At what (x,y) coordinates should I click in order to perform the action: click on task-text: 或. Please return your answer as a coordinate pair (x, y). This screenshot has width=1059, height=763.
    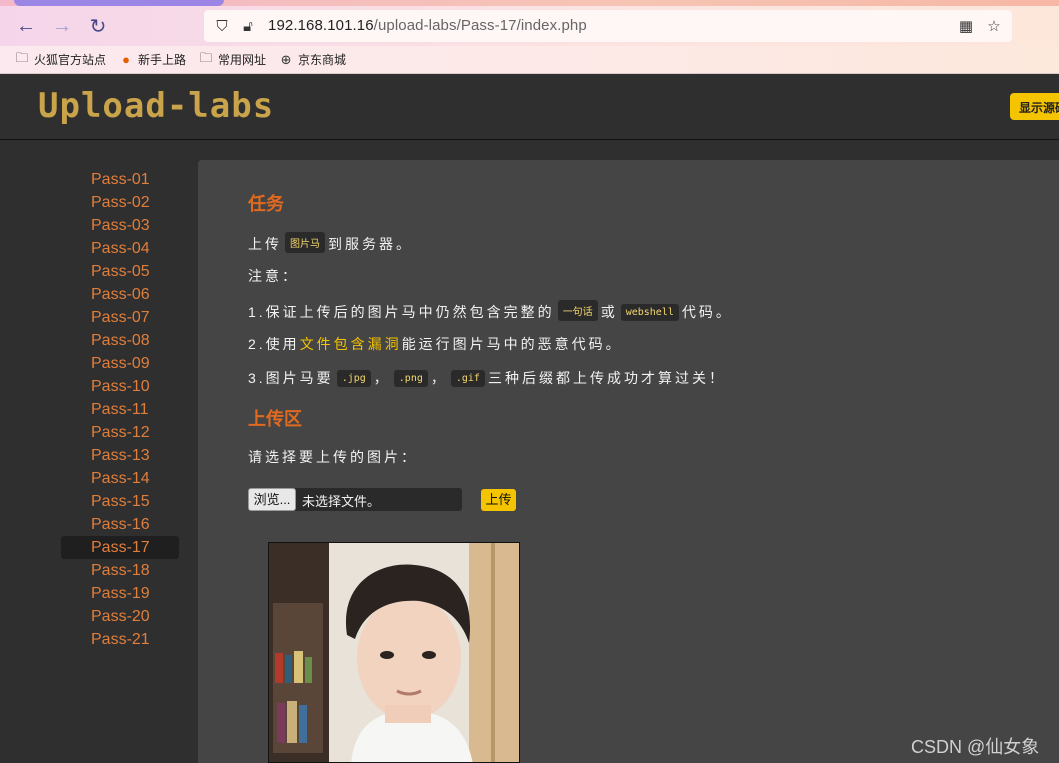
    Looking at the image, I should click on (609, 312).